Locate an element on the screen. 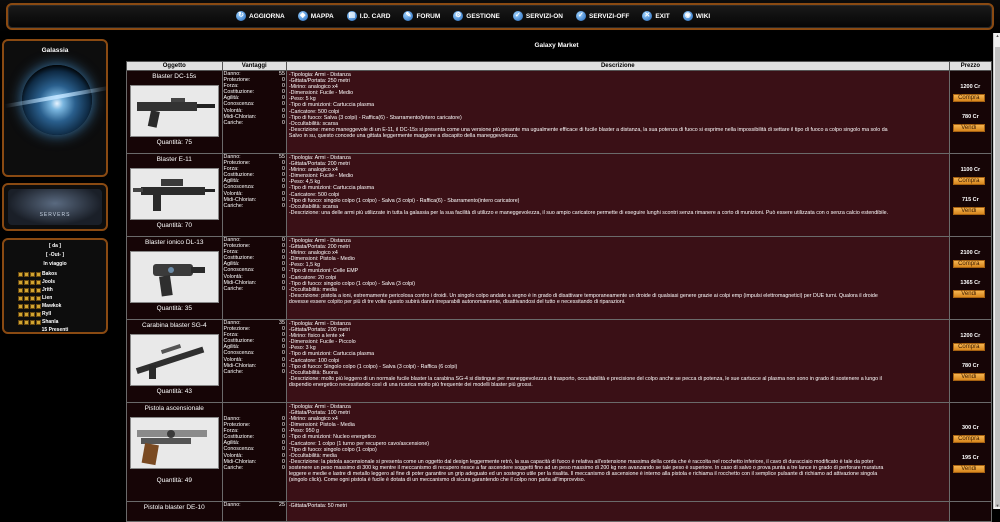 This screenshot has width=1000, height=522. nav-item-0: ↻ AGGIORNA is located at coordinates (260, 16).